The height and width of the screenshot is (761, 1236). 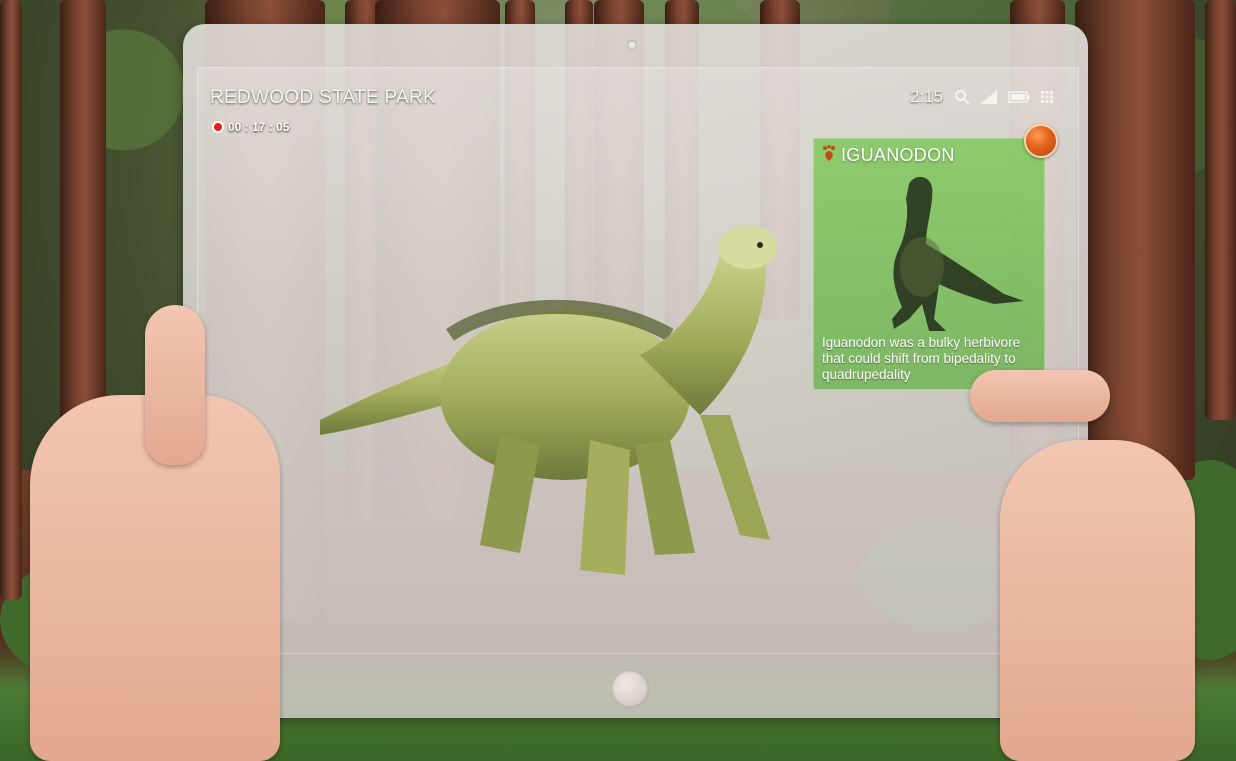 What do you see at coordinates (1019, 97) in the screenshot?
I see `battery-icon` at bounding box center [1019, 97].